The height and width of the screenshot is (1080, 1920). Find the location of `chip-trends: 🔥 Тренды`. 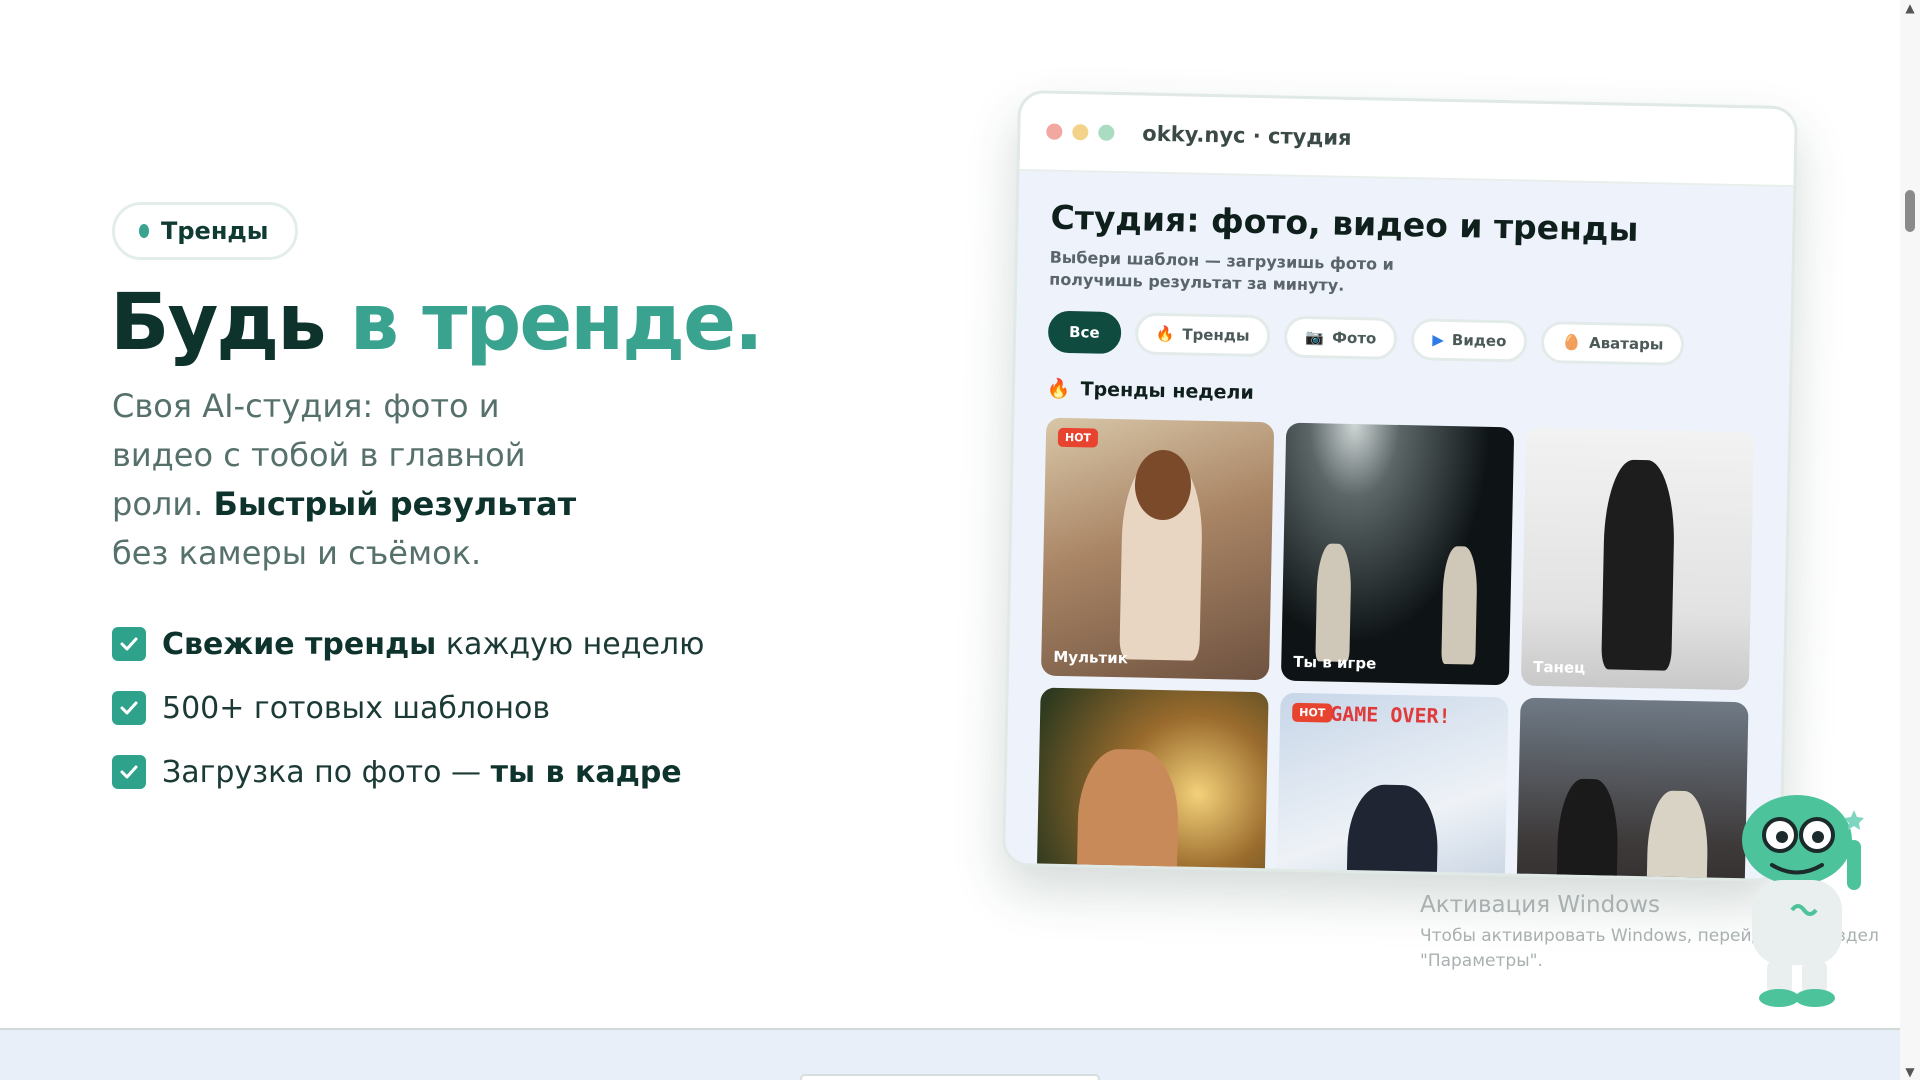

chip-trends: 🔥 Тренды is located at coordinates (1202, 335).